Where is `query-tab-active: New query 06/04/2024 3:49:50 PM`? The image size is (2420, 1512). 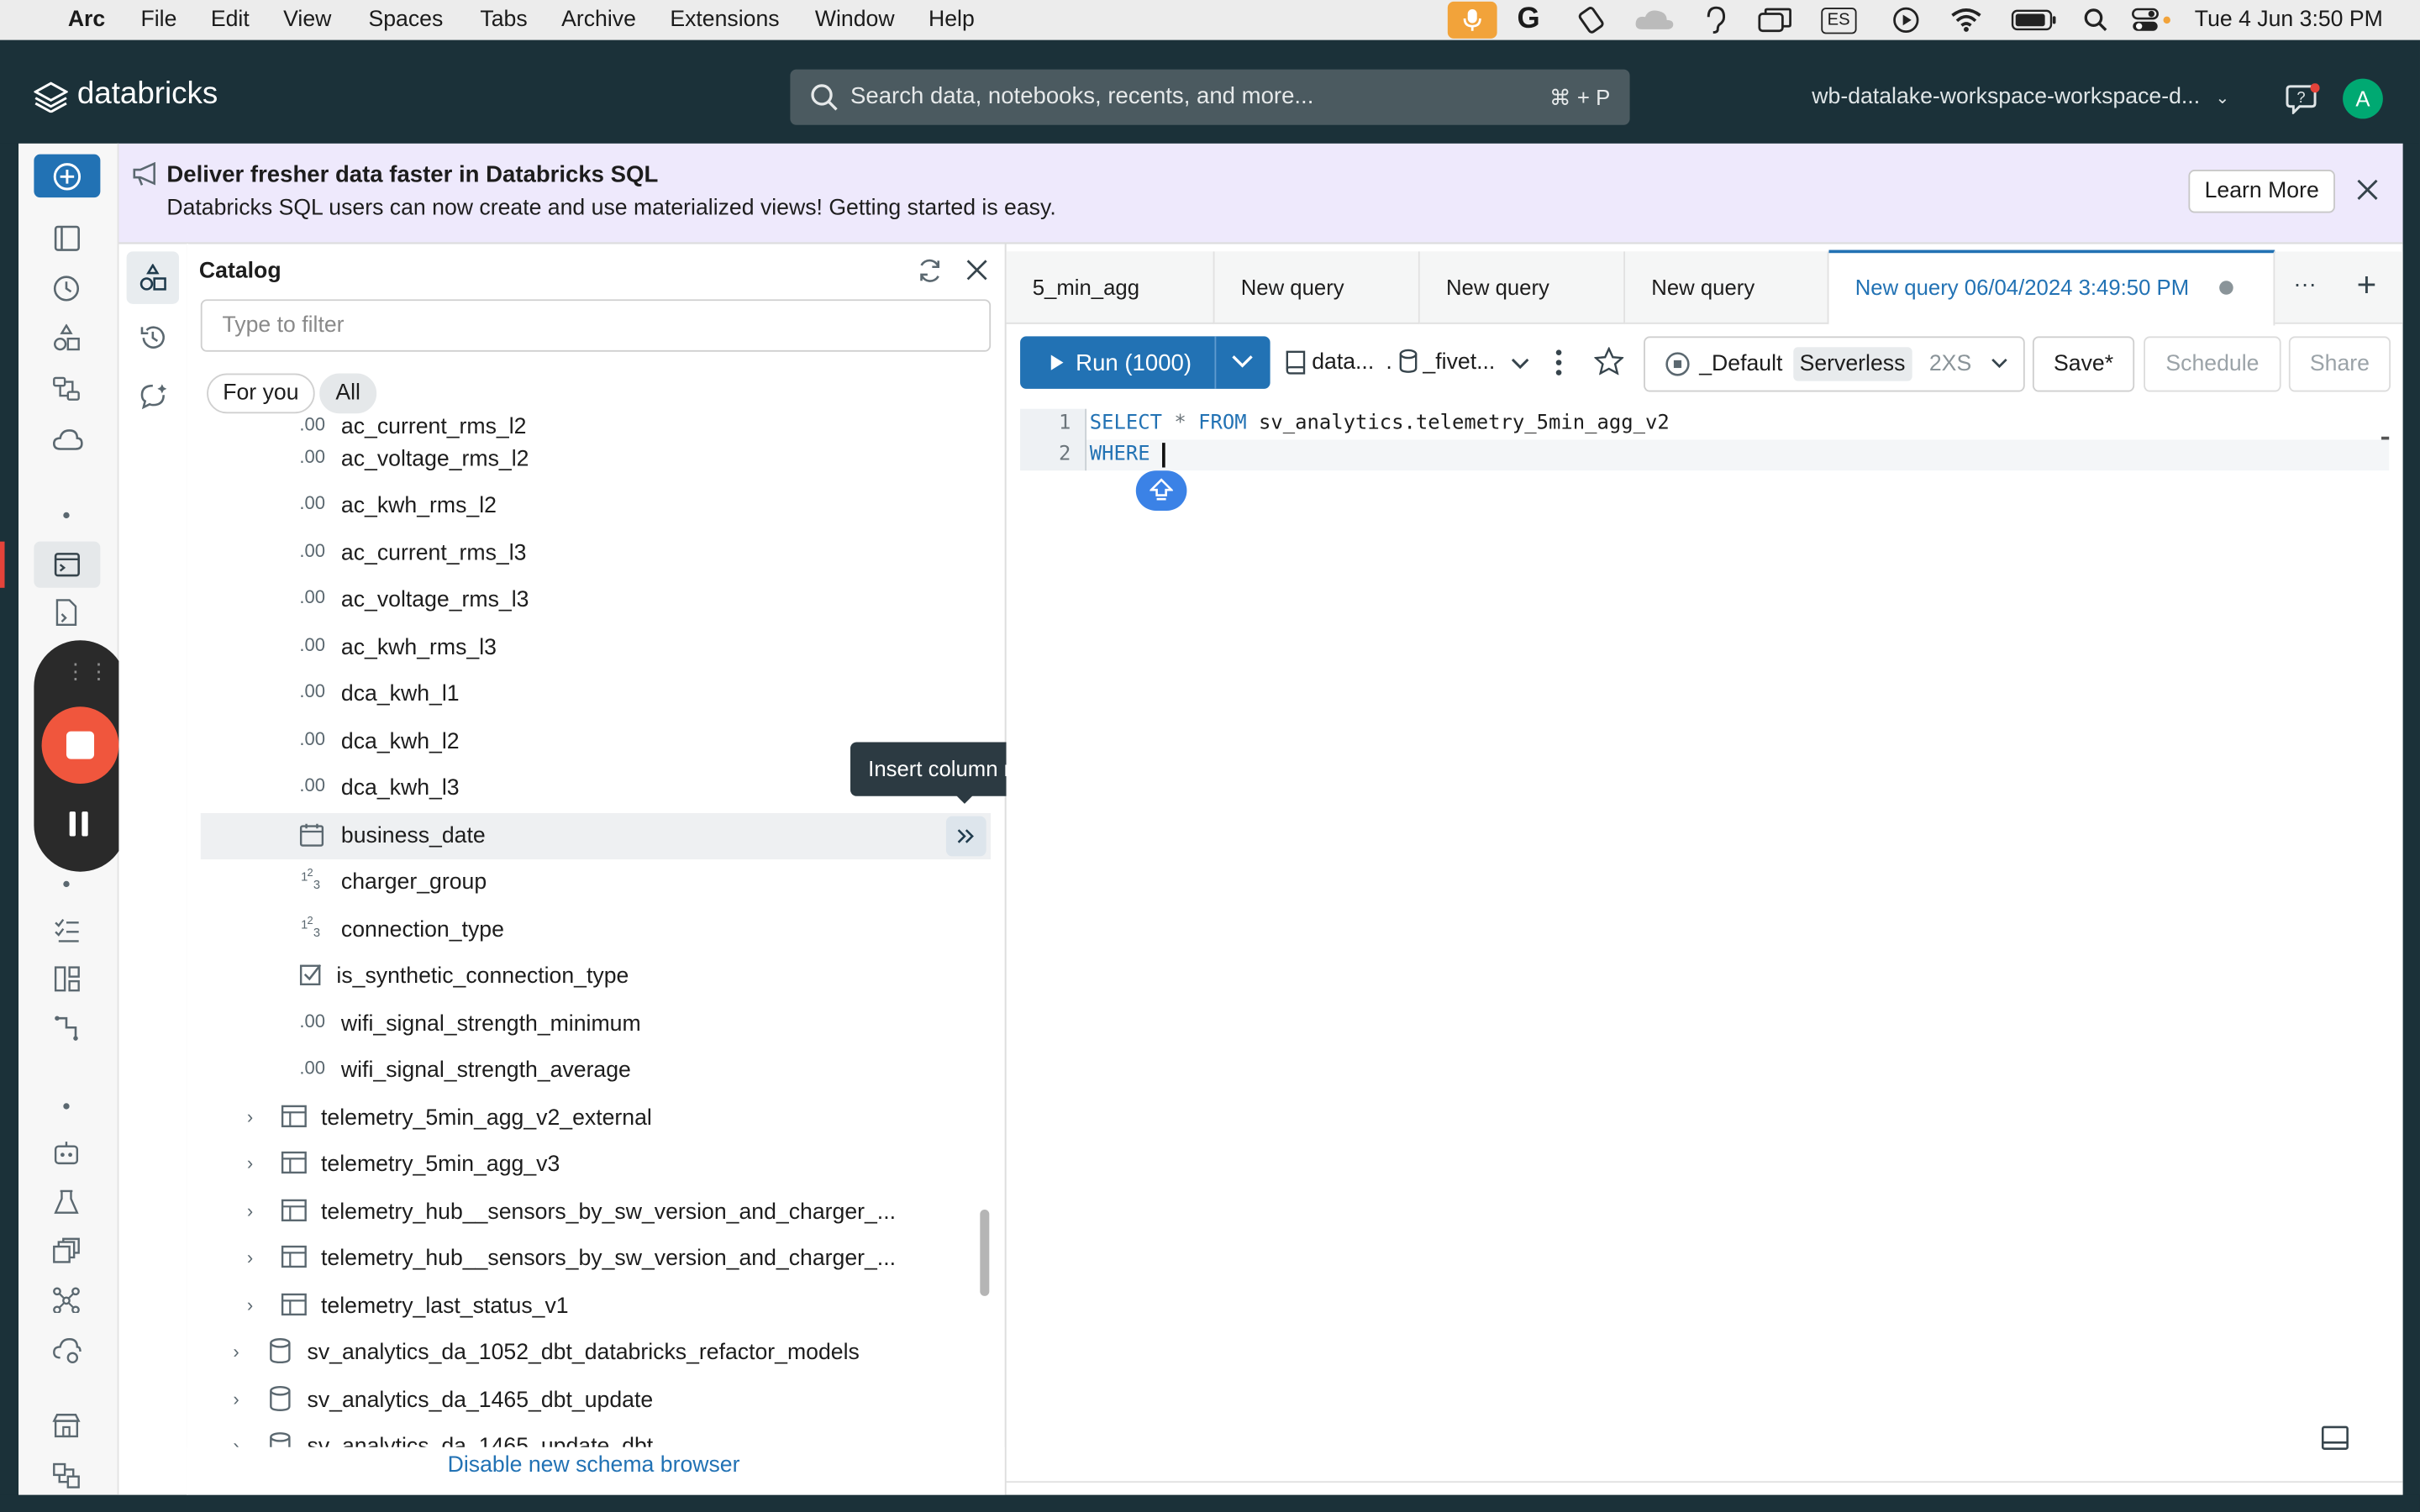
query-tab-active: New query 06/04/2024 3:49:50 PM is located at coordinates (2051, 287).